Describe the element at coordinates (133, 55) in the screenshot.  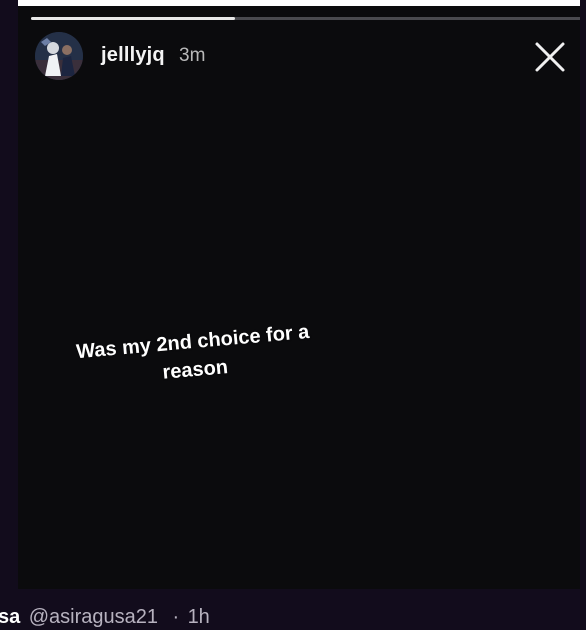
I see `story-username: jelllyjq` at that location.